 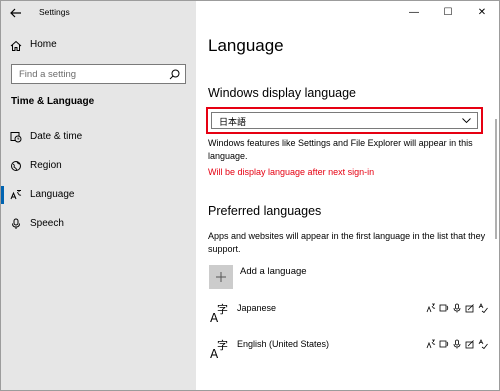 I want to click on scrollbar, so click(x=496, y=179).